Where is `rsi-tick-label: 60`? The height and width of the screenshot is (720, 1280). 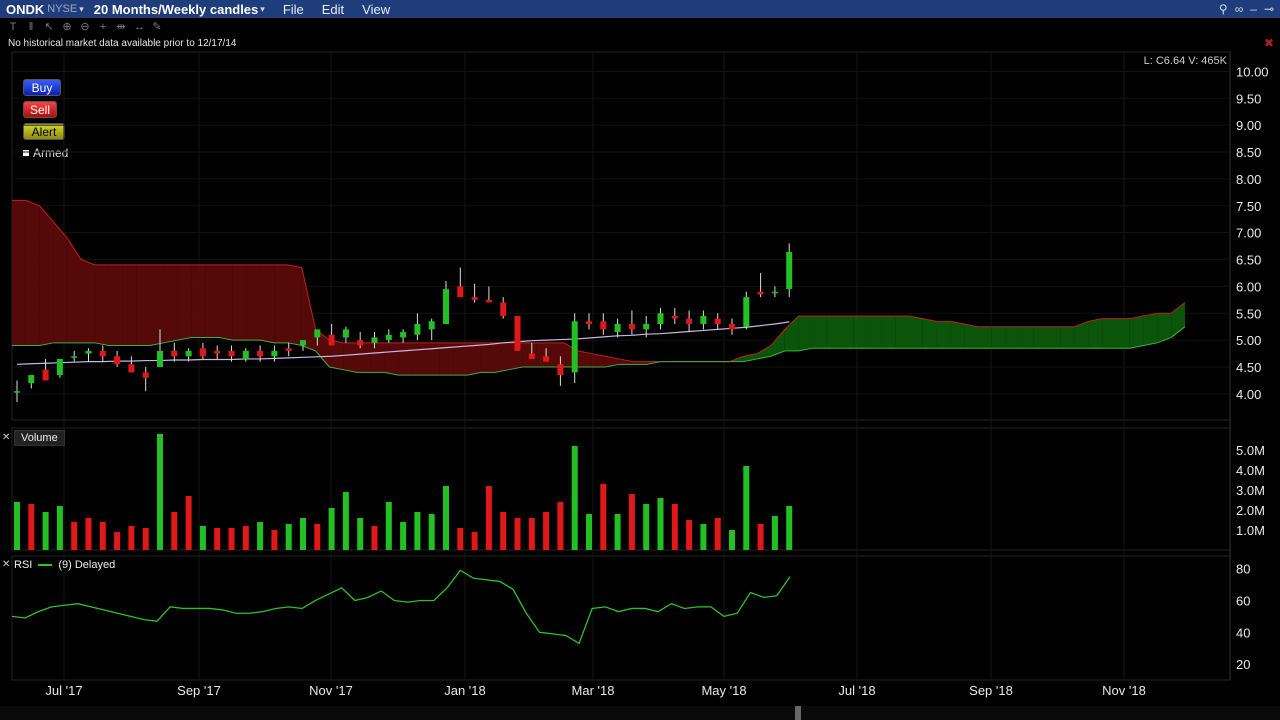
rsi-tick-label: 60 is located at coordinates (1243, 601).